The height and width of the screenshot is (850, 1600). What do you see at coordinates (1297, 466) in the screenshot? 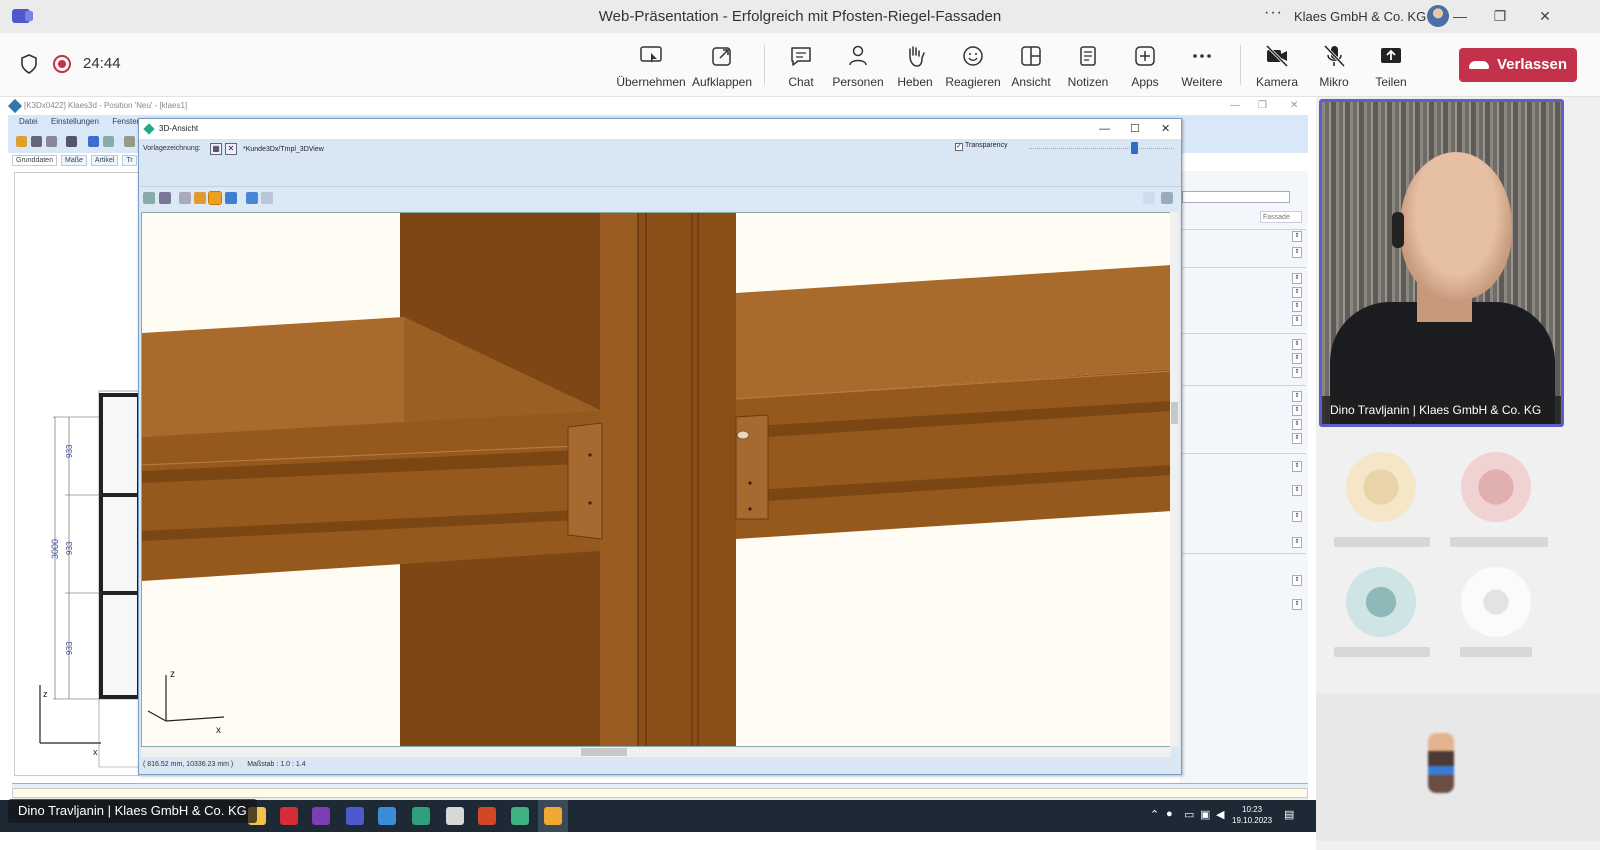
I see `spinner-14: ⇕` at bounding box center [1297, 466].